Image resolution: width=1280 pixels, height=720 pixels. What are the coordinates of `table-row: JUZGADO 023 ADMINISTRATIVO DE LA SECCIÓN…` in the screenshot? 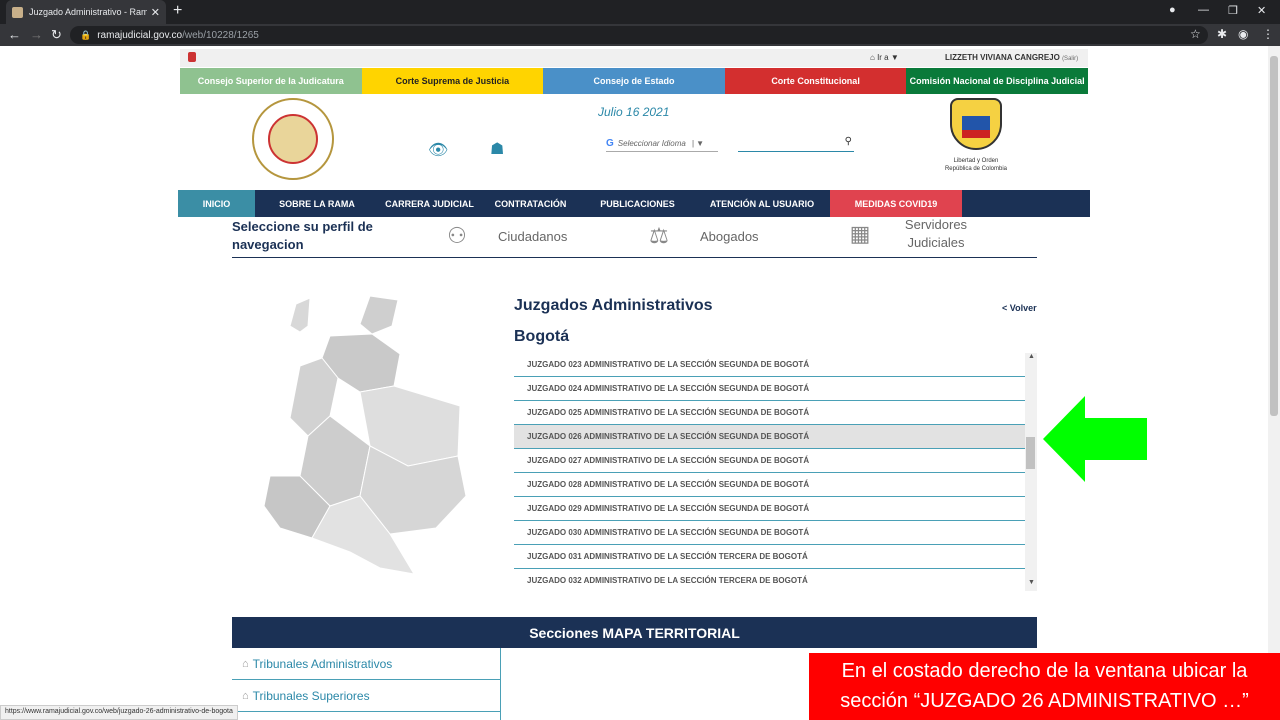 It's located at (769, 365).